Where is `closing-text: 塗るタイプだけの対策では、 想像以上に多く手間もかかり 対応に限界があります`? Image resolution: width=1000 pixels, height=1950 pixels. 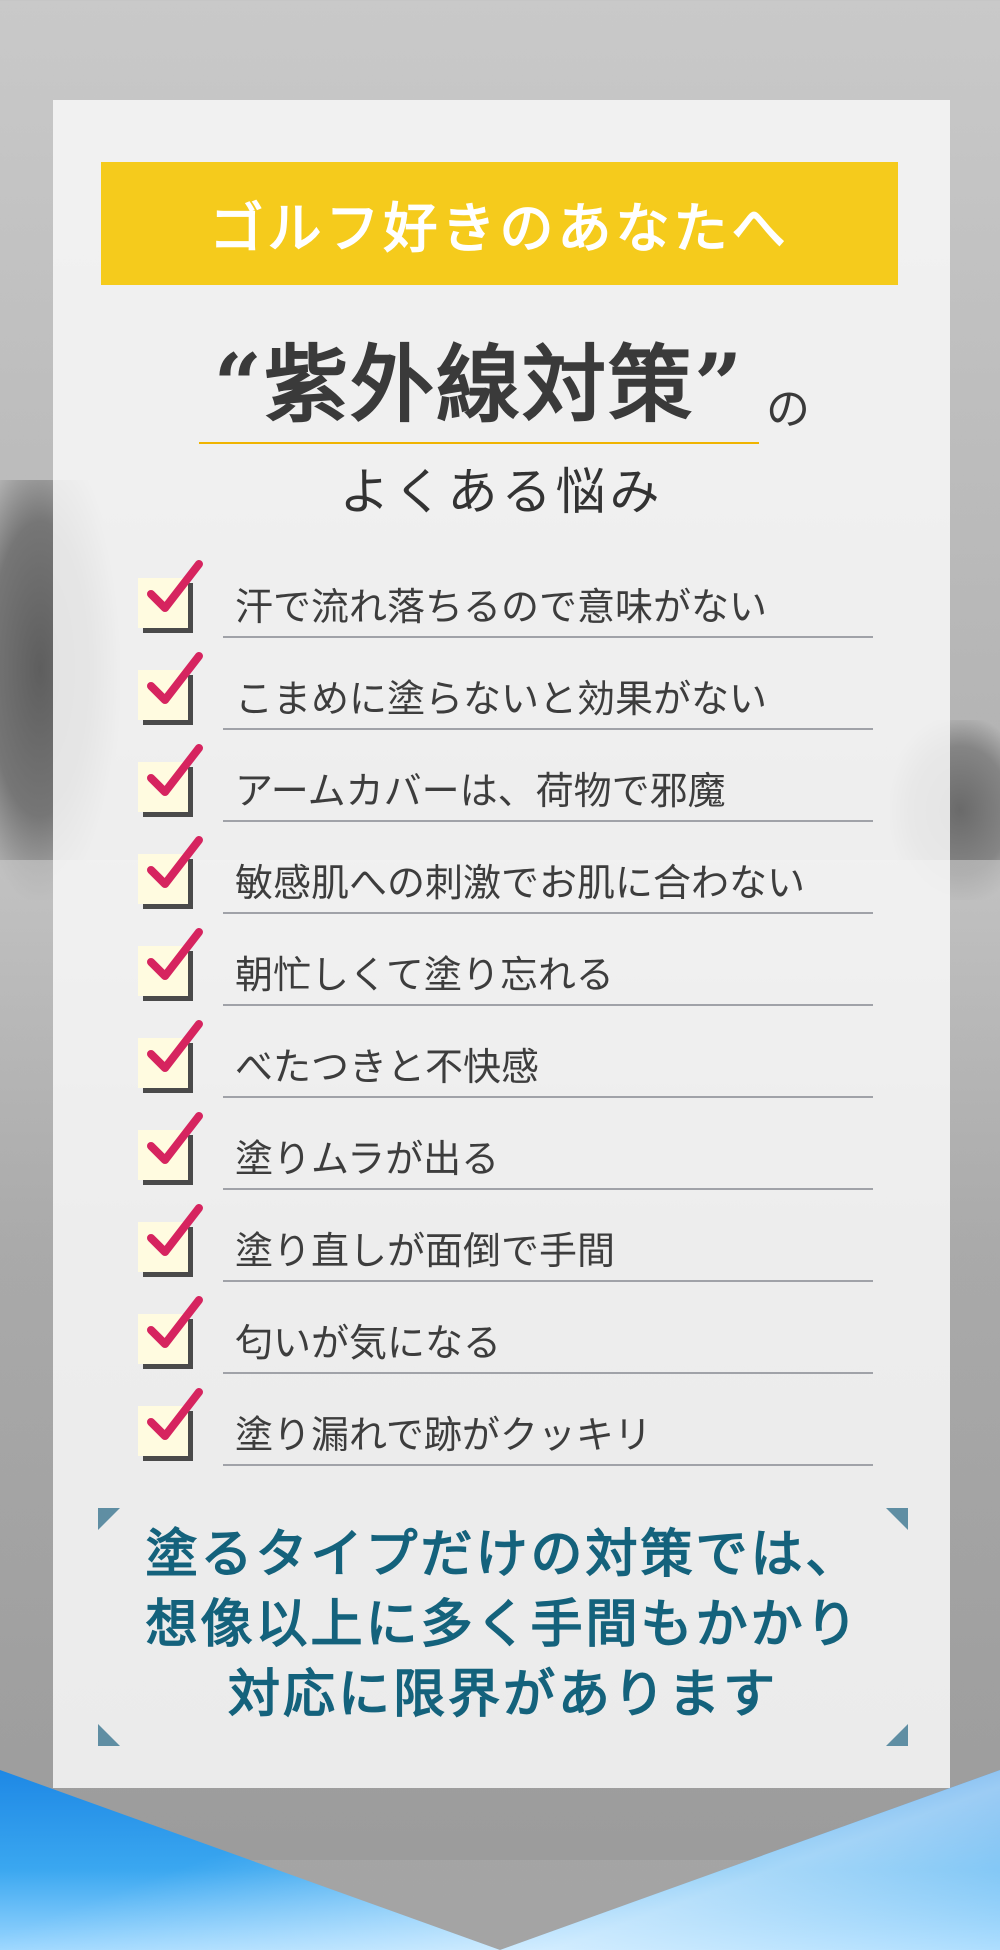 closing-text: 塗るタイプだけの対策では、 想像以上に多く手間もかかり 対応に限界があります is located at coordinates (503, 1625).